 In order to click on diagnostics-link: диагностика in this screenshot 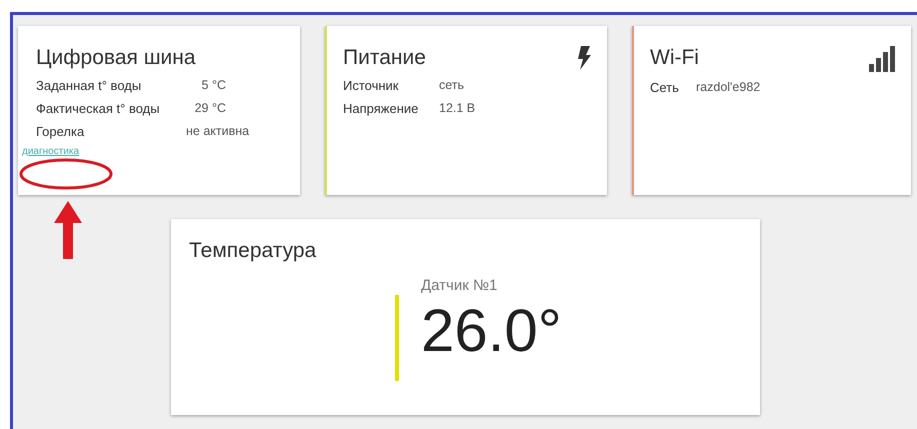, I will do `click(51, 151)`.